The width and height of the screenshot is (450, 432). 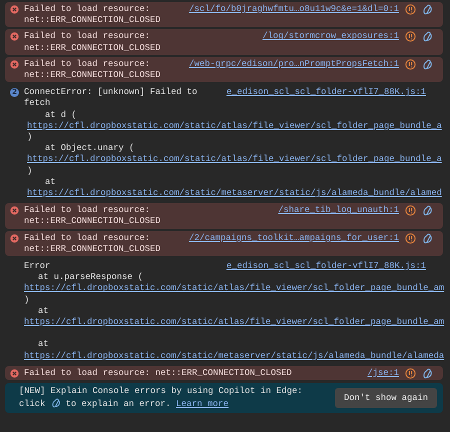 I want to click on source-link: /log/stormcrow_exposures:1, so click(x=326, y=37).